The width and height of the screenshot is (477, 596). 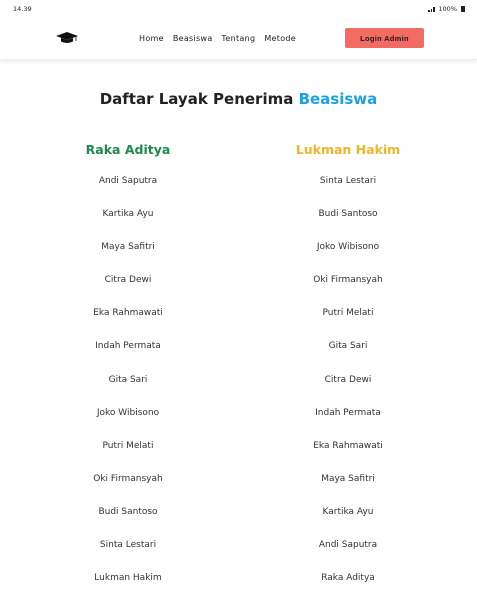 What do you see at coordinates (22, 9) in the screenshot?
I see `status-time: 14.39` at bounding box center [22, 9].